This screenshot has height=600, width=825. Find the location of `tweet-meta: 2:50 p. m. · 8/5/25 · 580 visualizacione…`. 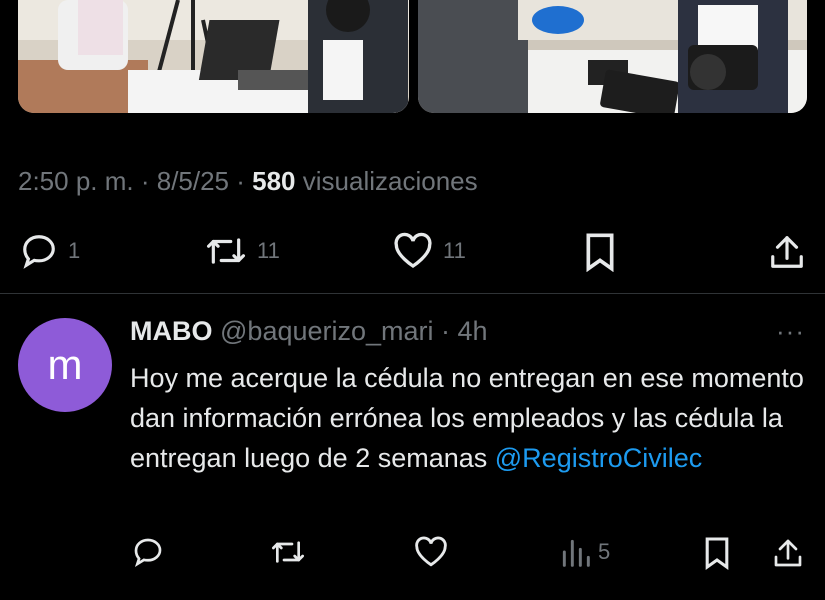

tweet-meta: 2:50 p. m. · 8/5/25 · 580 visualizacione… is located at coordinates (248, 181).